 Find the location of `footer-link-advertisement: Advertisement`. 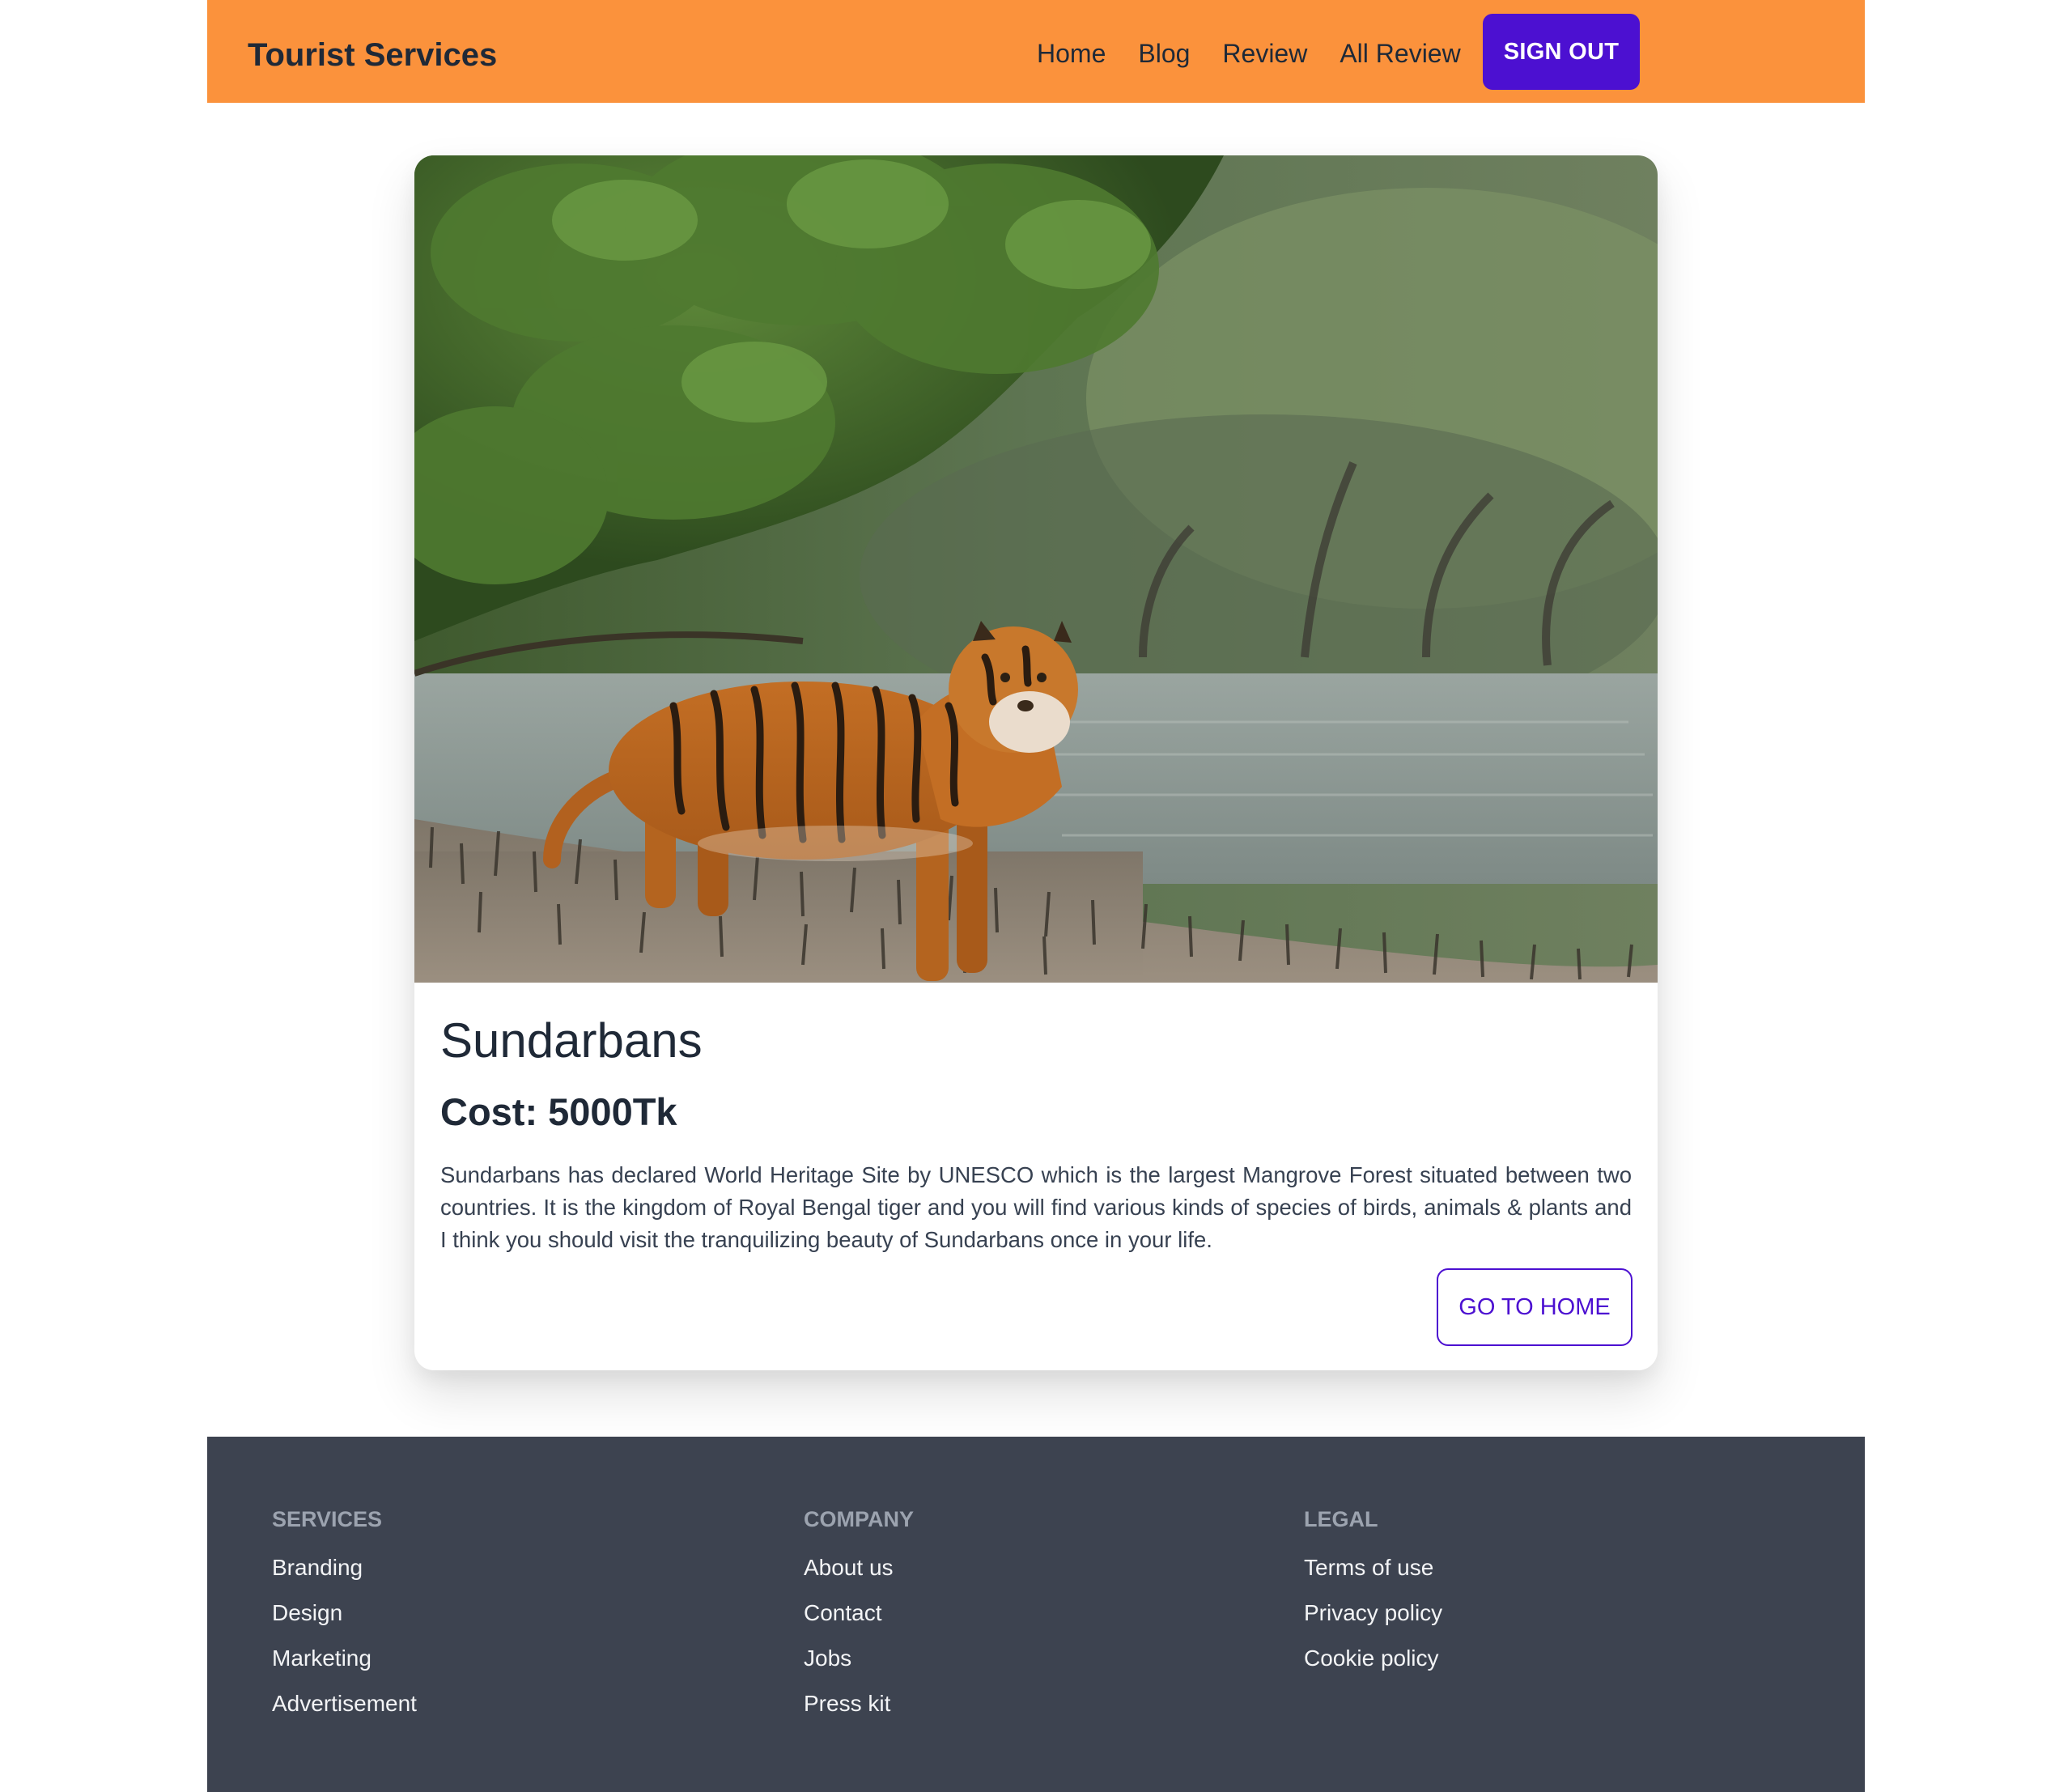

footer-link-advertisement: Advertisement is located at coordinates (344, 1704).